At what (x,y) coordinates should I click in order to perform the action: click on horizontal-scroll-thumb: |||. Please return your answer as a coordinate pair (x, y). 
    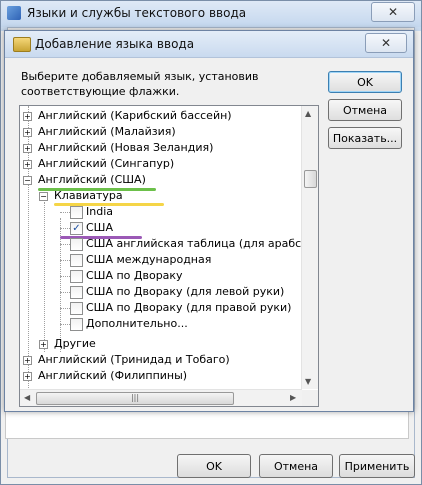
    Looking at the image, I should click on (135, 398).